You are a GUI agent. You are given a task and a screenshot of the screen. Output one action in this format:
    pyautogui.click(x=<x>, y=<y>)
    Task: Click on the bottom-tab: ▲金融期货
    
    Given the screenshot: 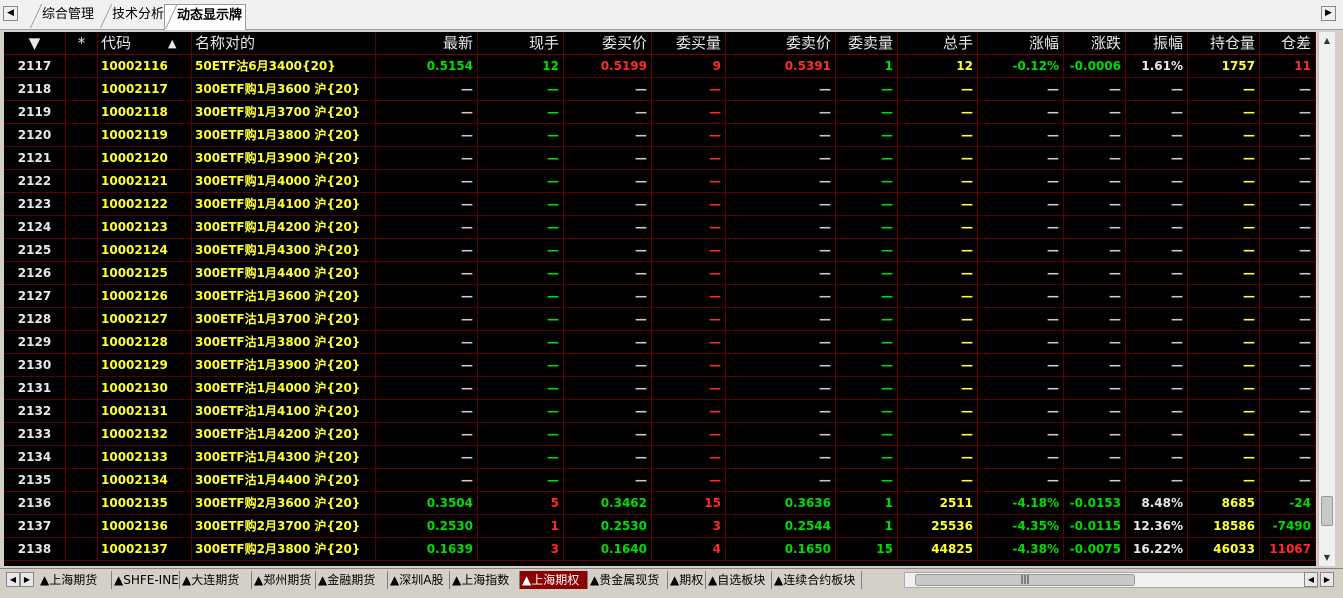 What is the action you would take?
    pyautogui.click(x=352, y=580)
    